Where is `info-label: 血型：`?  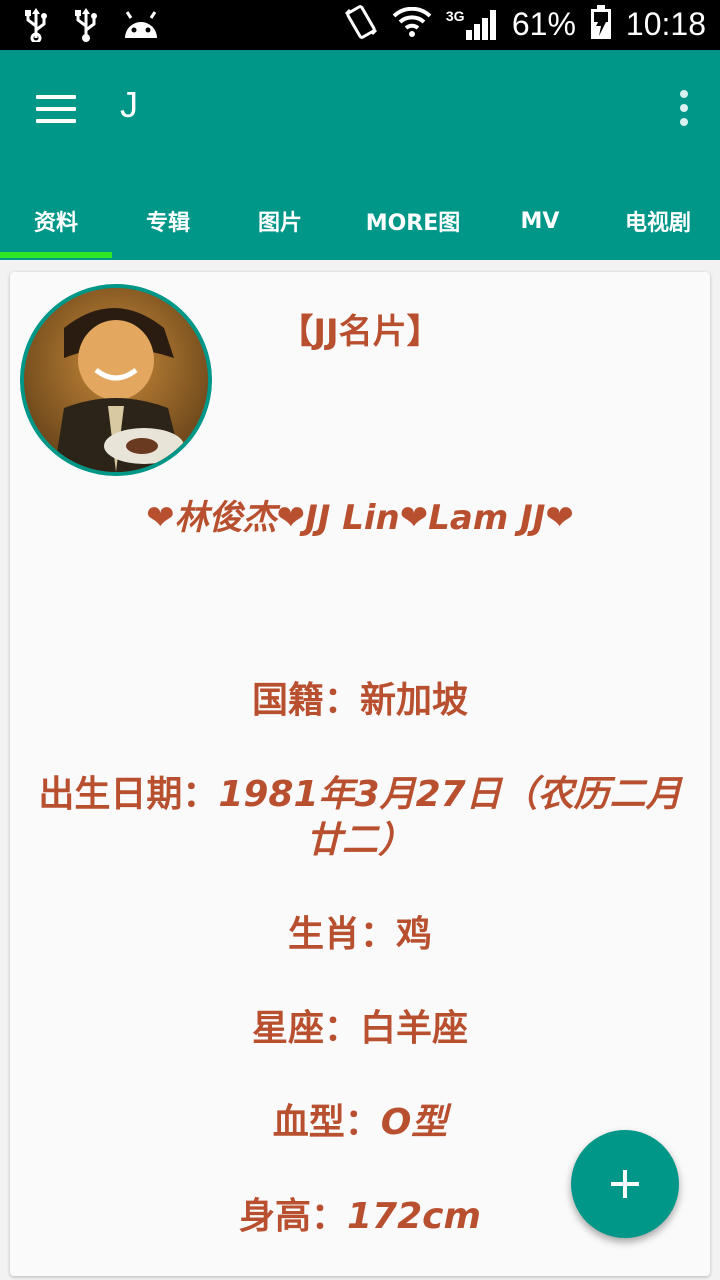
info-label: 血型： is located at coordinates (326, 1122).